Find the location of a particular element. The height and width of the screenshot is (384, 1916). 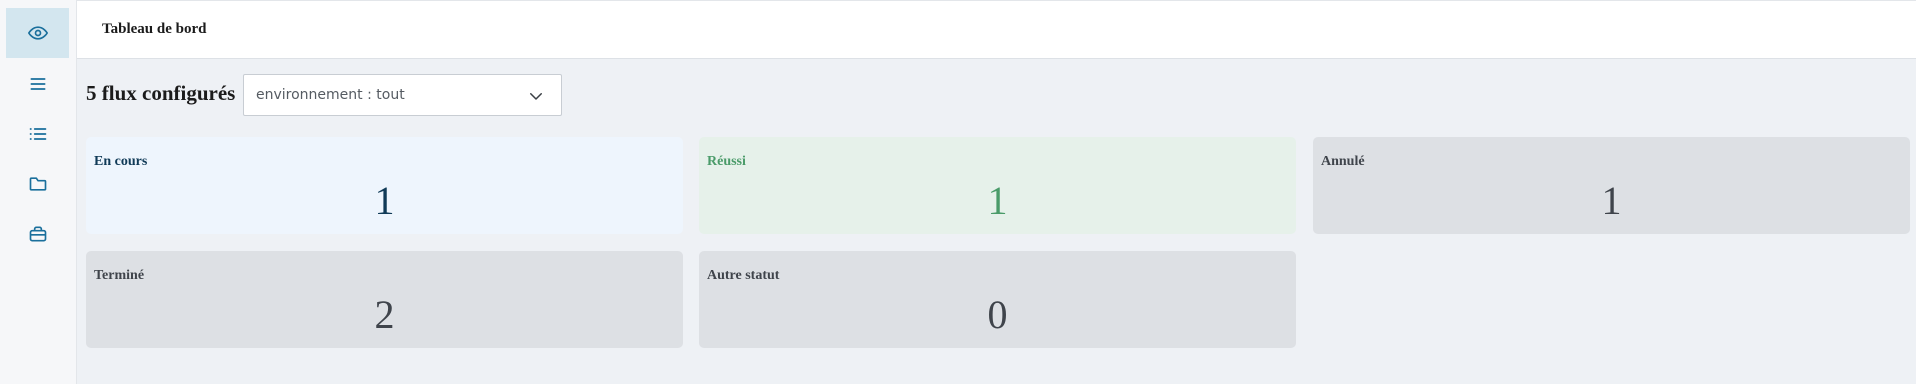

status-card-en-cours: En cours 1 is located at coordinates (384, 185).